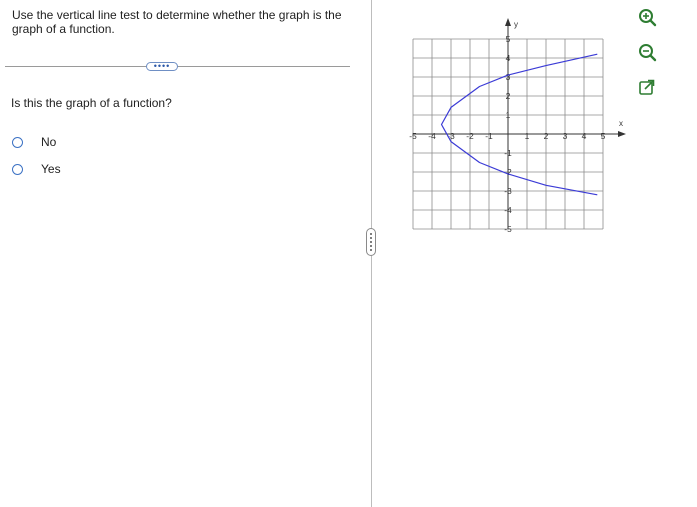 The width and height of the screenshot is (697, 507). Describe the element at coordinates (413, 136) in the screenshot. I see `x-tick-label: -5` at that location.